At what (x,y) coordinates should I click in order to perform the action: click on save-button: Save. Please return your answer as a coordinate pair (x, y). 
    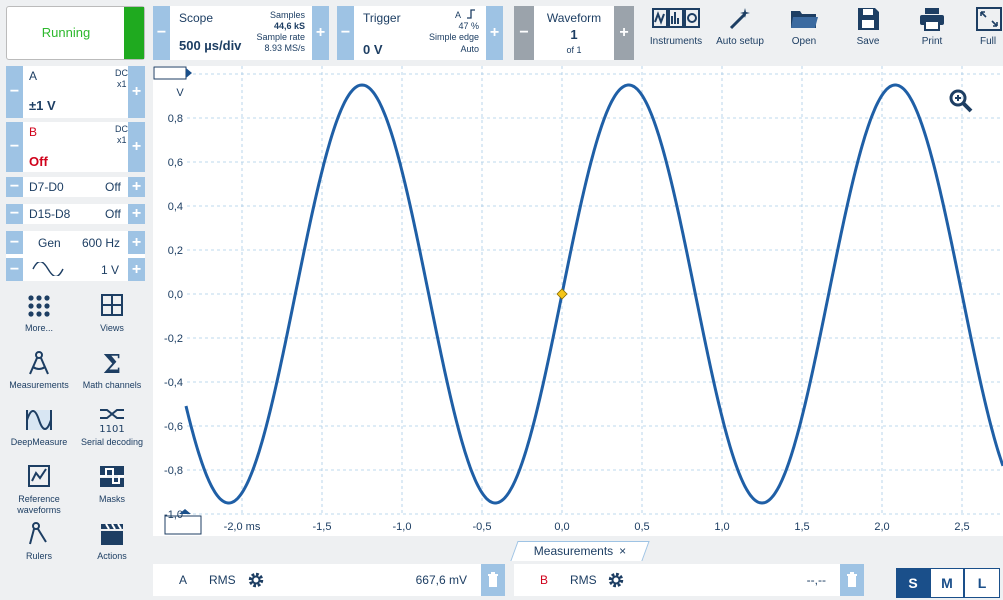
    Looking at the image, I should click on (868, 31).